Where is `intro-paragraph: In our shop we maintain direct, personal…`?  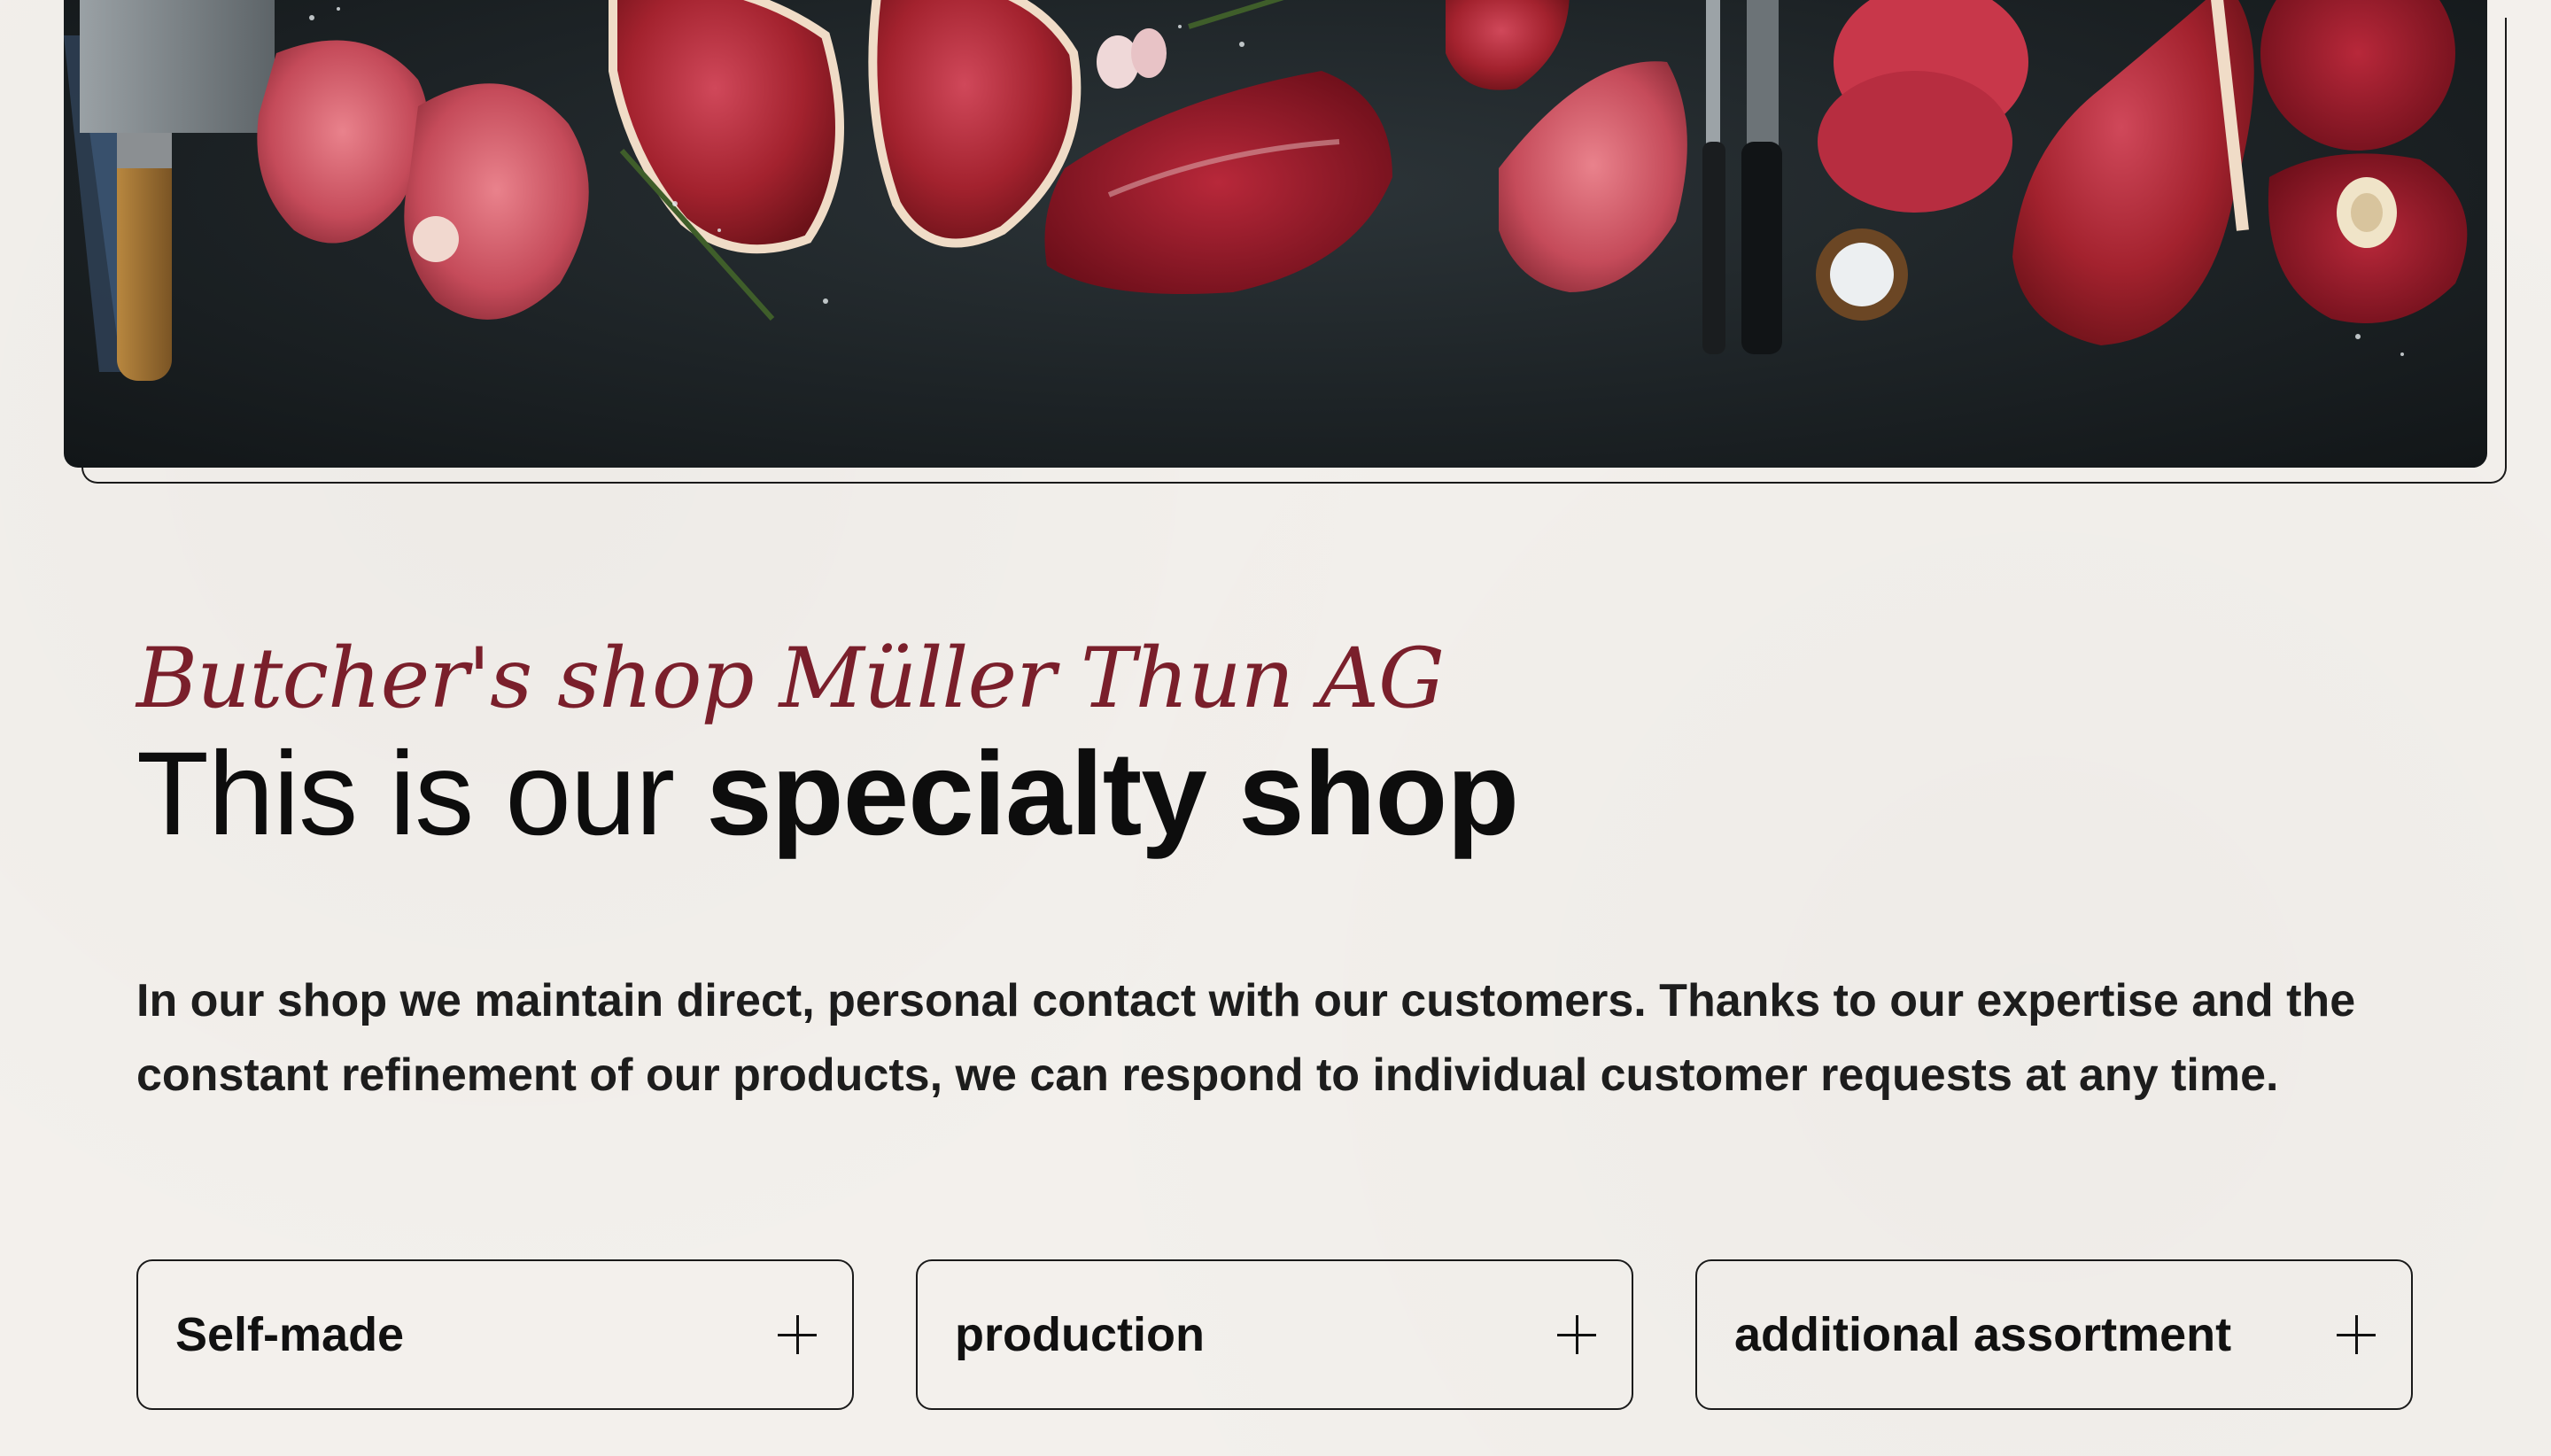 intro-paragraph: In our shop we maintain direct, personal… is located at coordinates (1246, 1038).